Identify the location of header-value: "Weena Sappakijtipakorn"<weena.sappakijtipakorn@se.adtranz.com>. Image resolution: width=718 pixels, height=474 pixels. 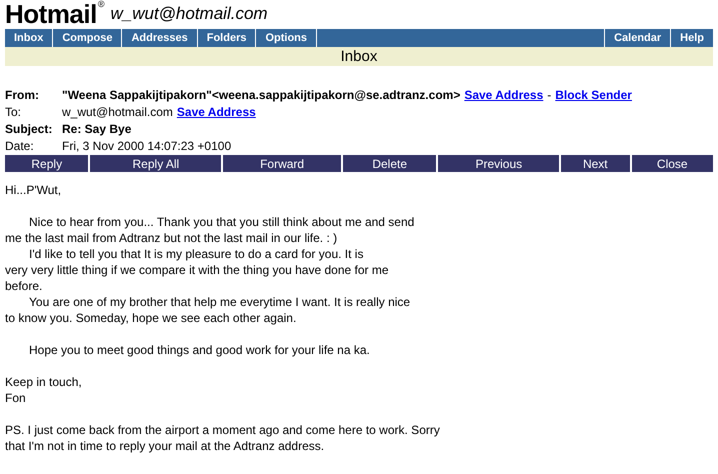
(261, 95).